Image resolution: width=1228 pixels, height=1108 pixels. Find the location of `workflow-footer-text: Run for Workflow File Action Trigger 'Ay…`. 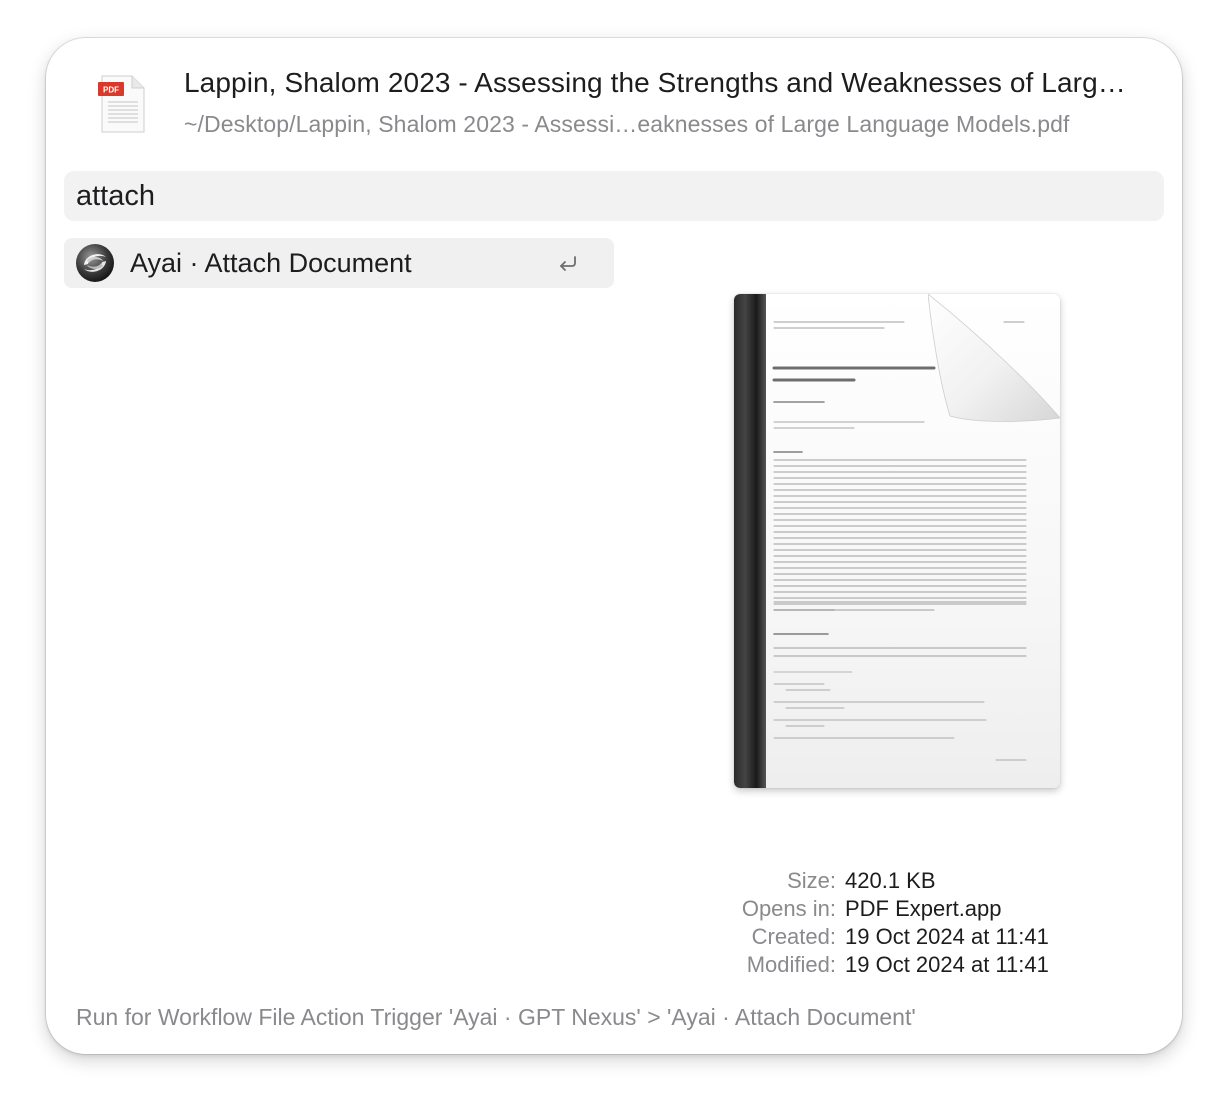

workflow-footer-text: Run for Workflow File Action Trigger 'Ay… is located at coordinates (496, 1017).